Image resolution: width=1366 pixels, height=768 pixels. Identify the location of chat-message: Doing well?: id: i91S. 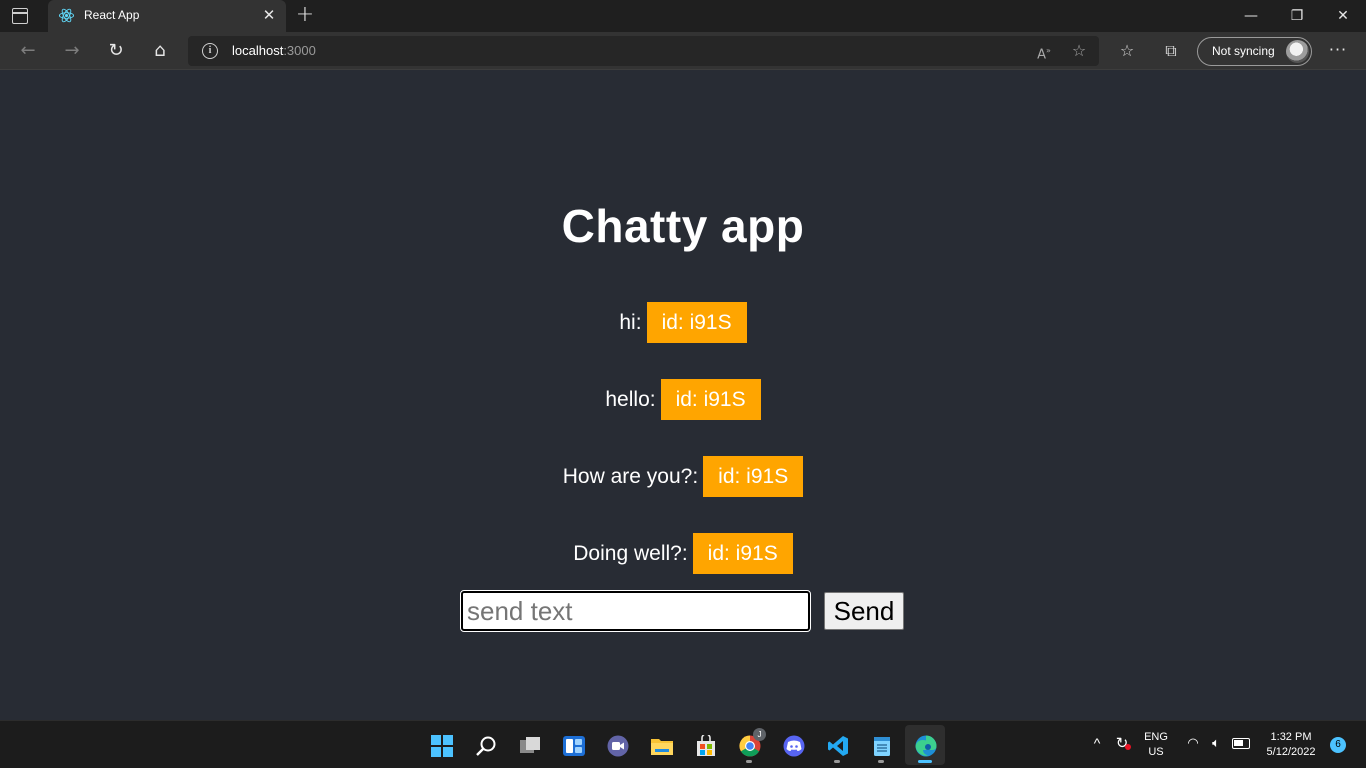
(683, 553).